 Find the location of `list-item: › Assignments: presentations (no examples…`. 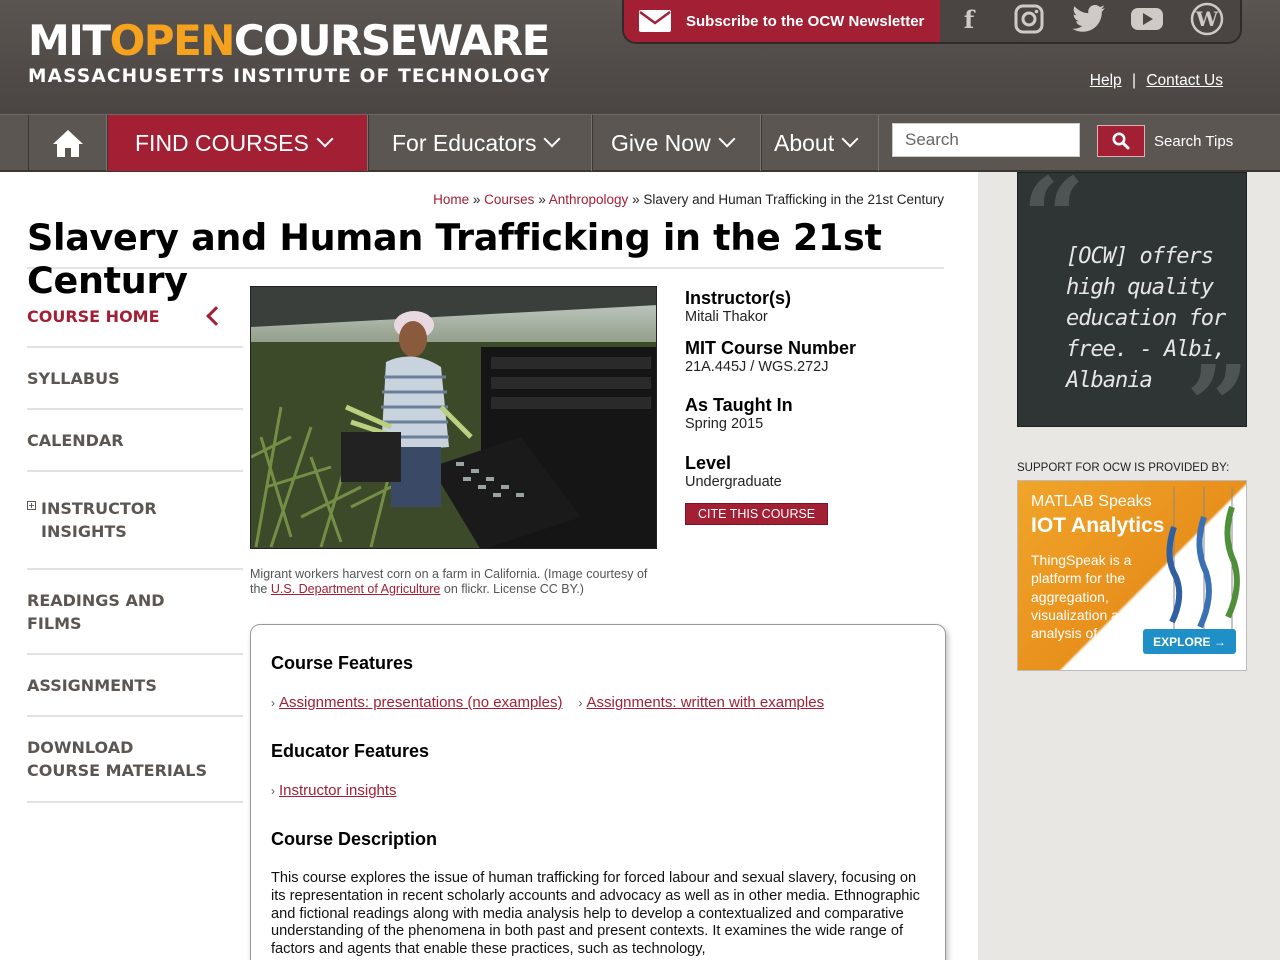

list-item: › Assignments: presentations (no examples… is located at coordinates (416, 702).